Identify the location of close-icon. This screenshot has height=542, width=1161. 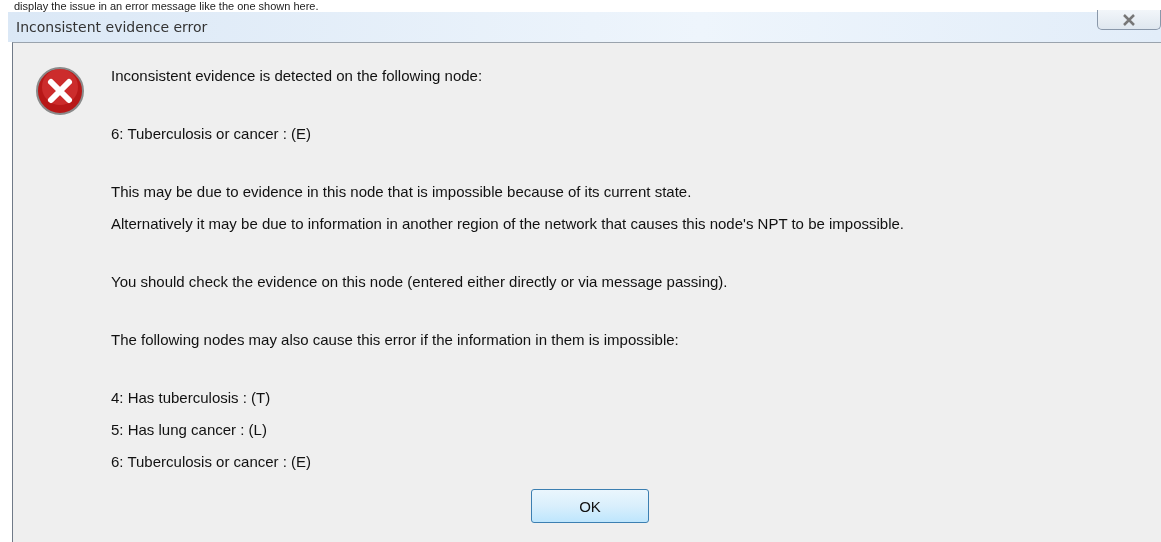
(1129, 19).